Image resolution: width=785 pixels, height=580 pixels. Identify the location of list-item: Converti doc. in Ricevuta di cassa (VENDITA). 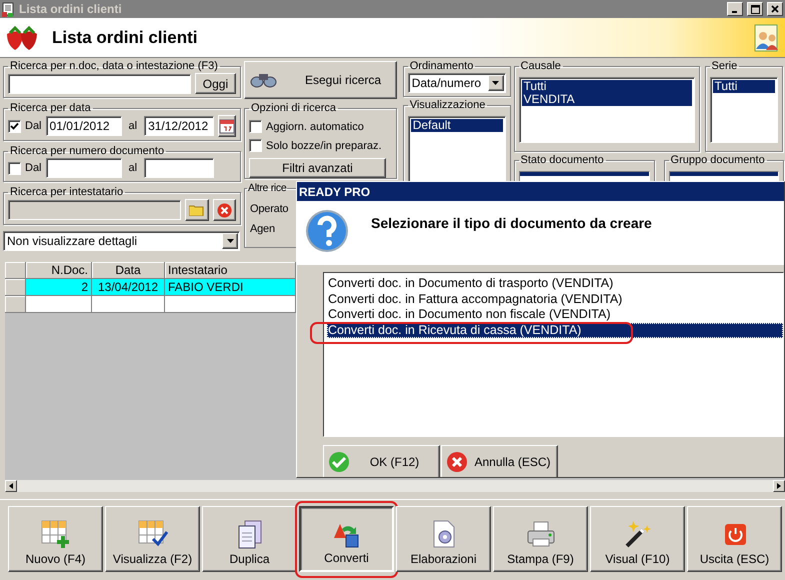
(555, 330).